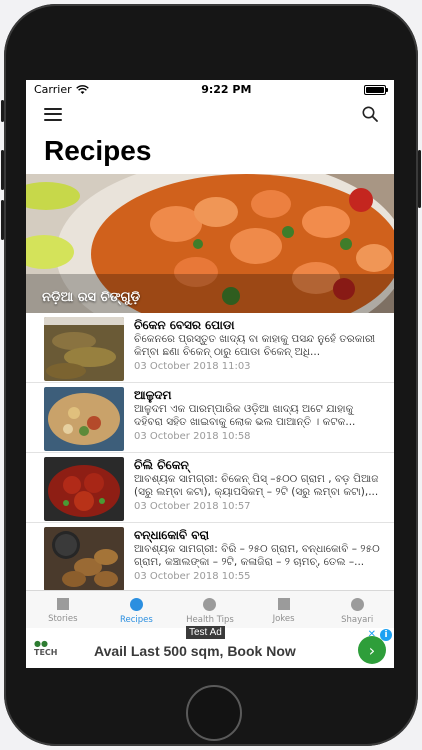 This screenshot has height=750, width=422. What do you see at coordinates (370, 114) in the screenshot?
I see `search-icon` at bounding box center [370, 114].